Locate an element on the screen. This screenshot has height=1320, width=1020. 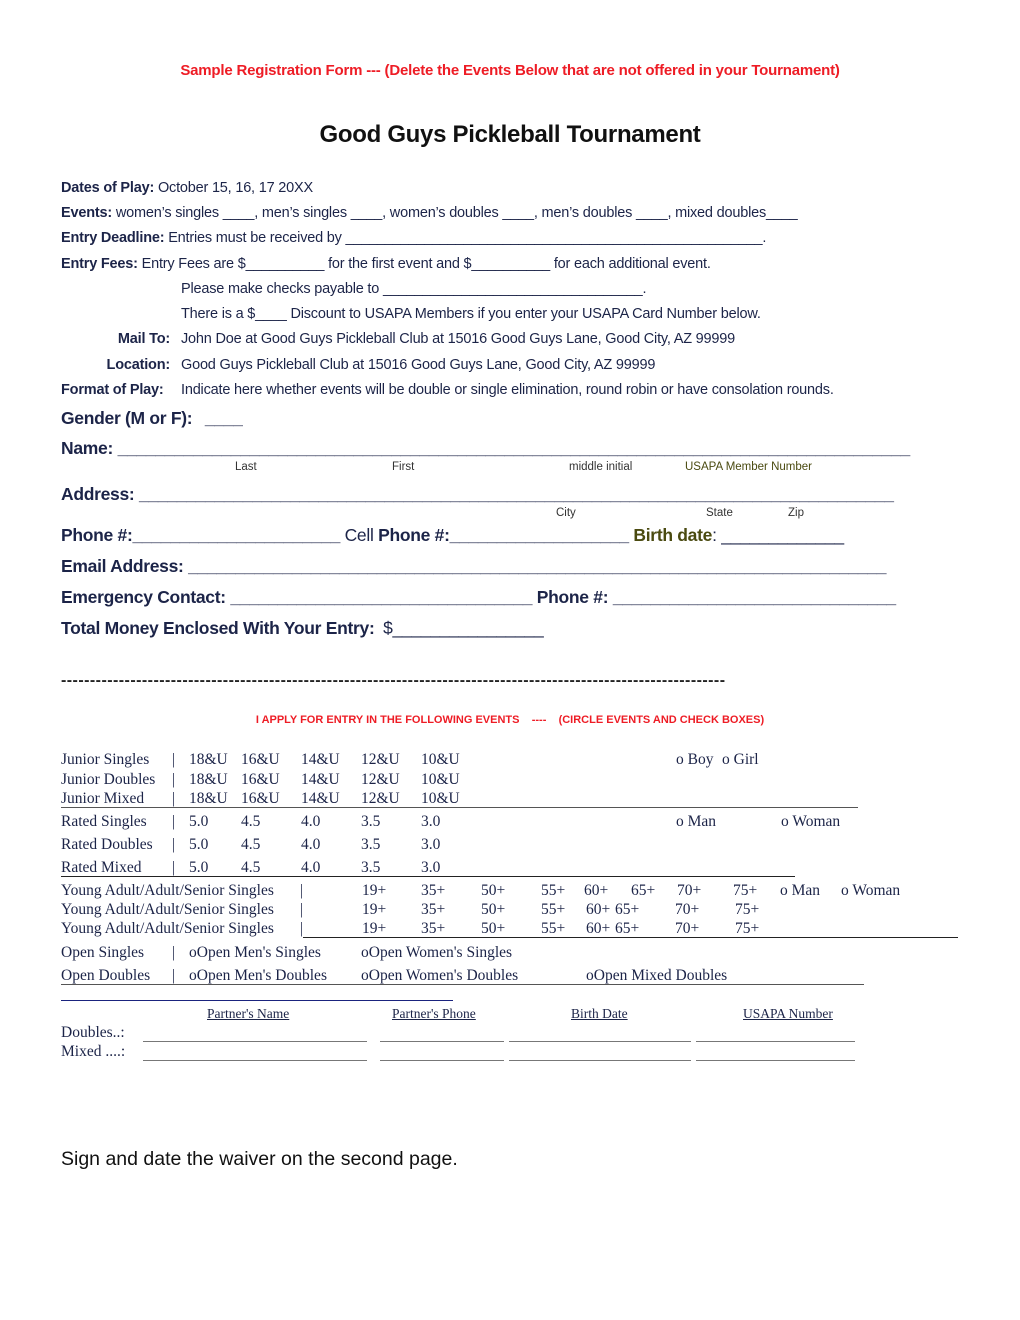
checkbox-open-womens-singles: oOpen Women's Singles is located at coordinates (436, 953).